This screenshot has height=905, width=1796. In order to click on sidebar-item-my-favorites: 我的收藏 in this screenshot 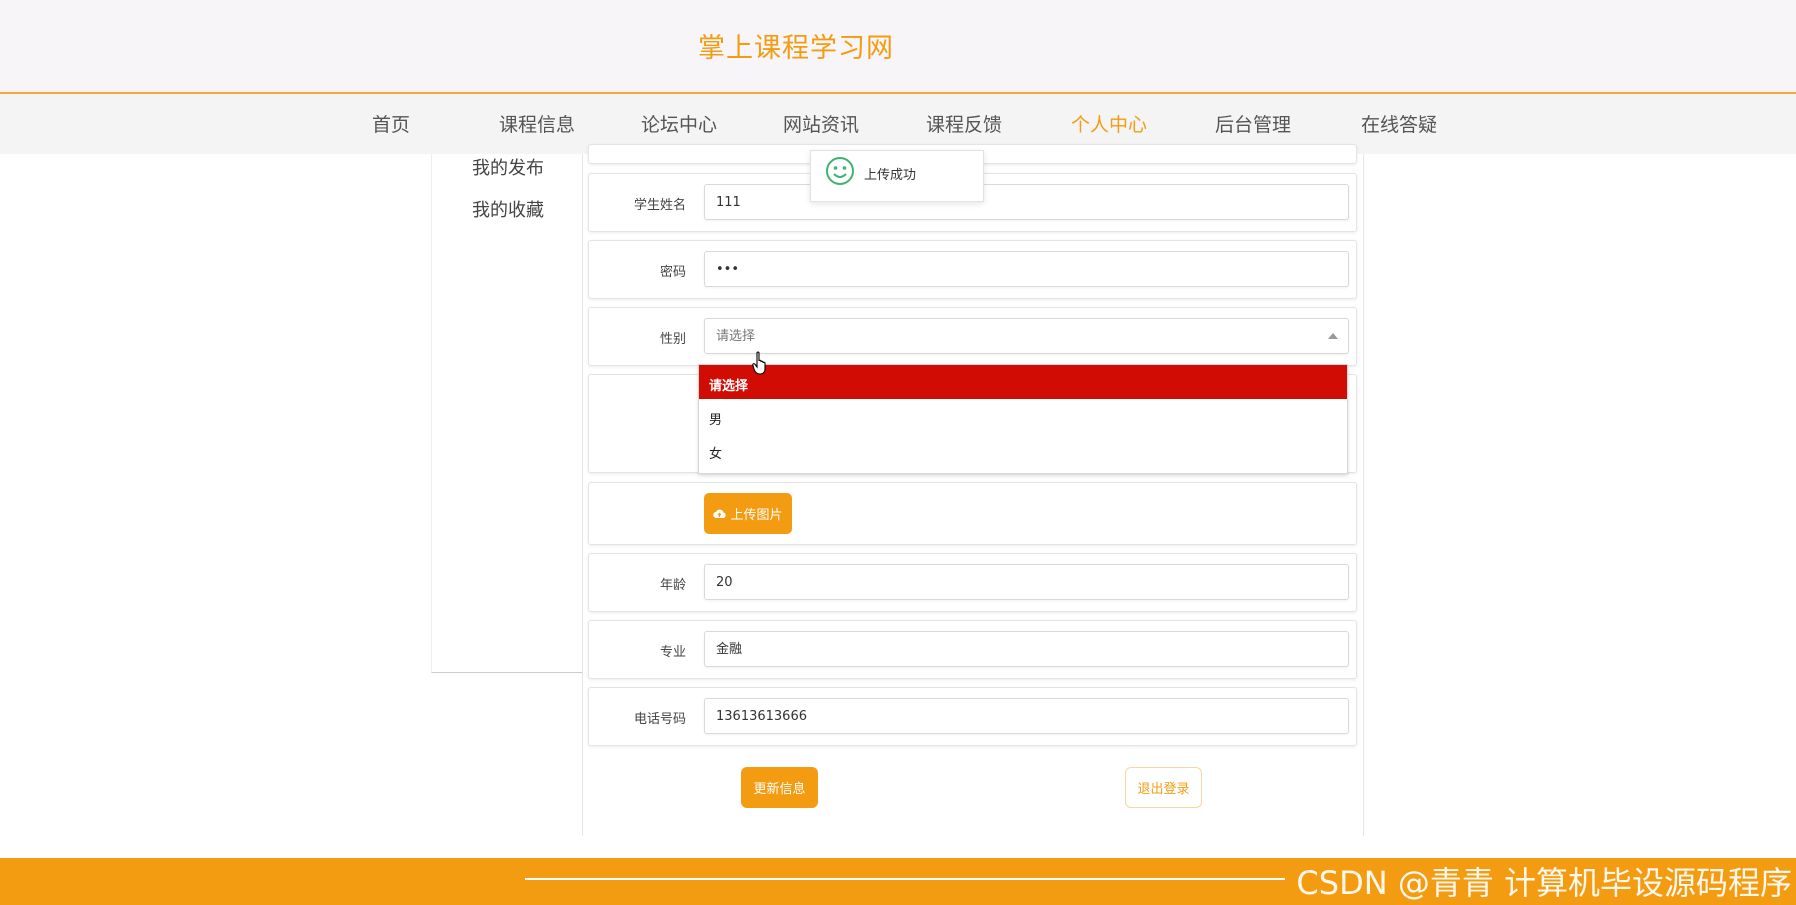, I will do `click(508, 209)`.